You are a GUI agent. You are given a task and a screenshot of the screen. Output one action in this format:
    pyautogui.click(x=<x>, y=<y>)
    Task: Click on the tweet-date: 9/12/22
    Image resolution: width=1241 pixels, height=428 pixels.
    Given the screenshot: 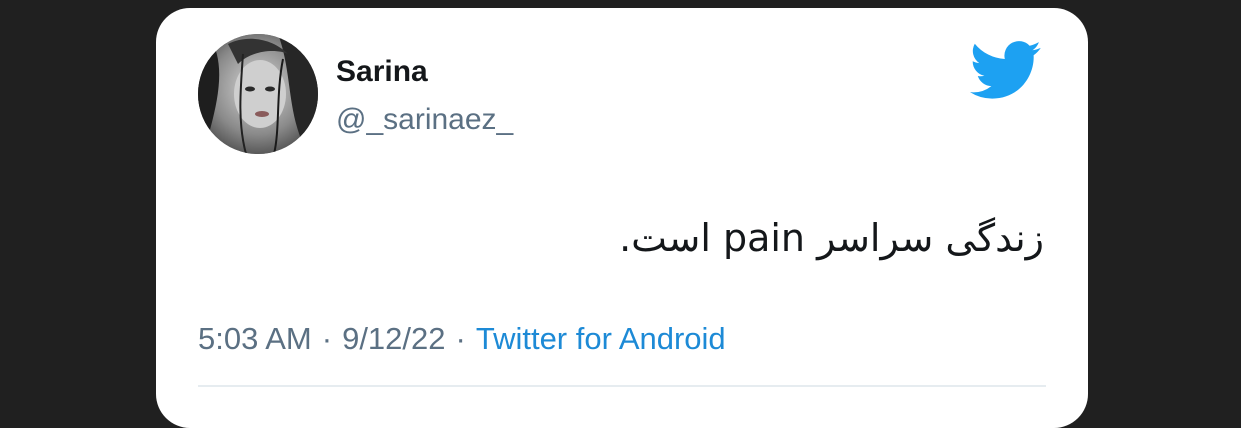 What is the action you would take?
    pyautogui.click(x=393, y=338)
    